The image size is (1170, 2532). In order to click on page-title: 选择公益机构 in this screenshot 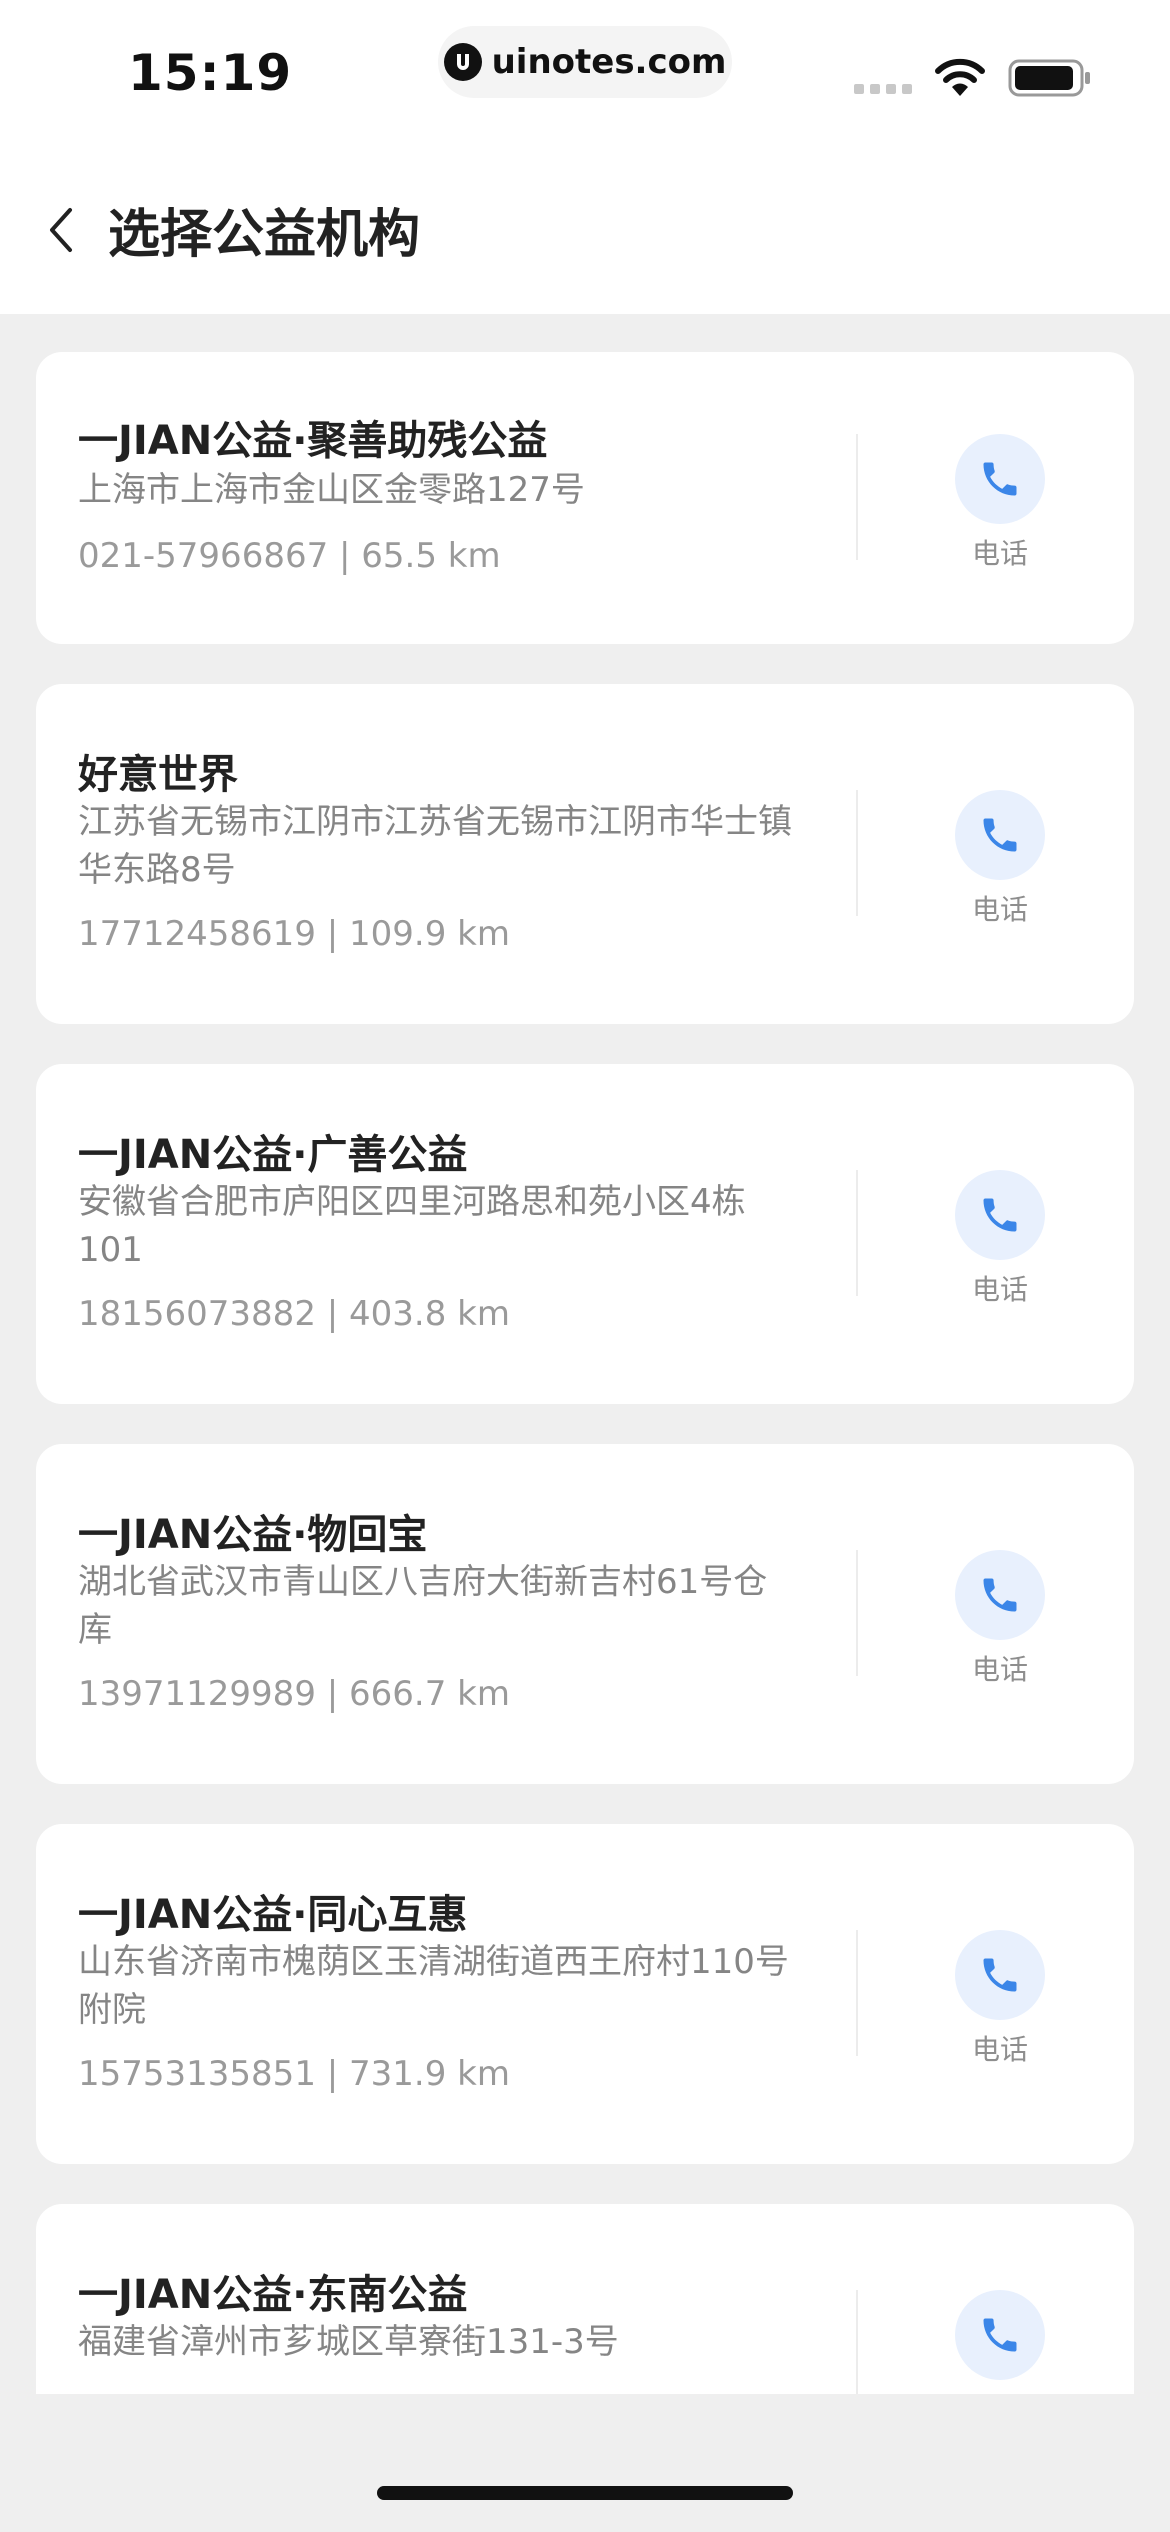, I will do `click(264, 235)`.